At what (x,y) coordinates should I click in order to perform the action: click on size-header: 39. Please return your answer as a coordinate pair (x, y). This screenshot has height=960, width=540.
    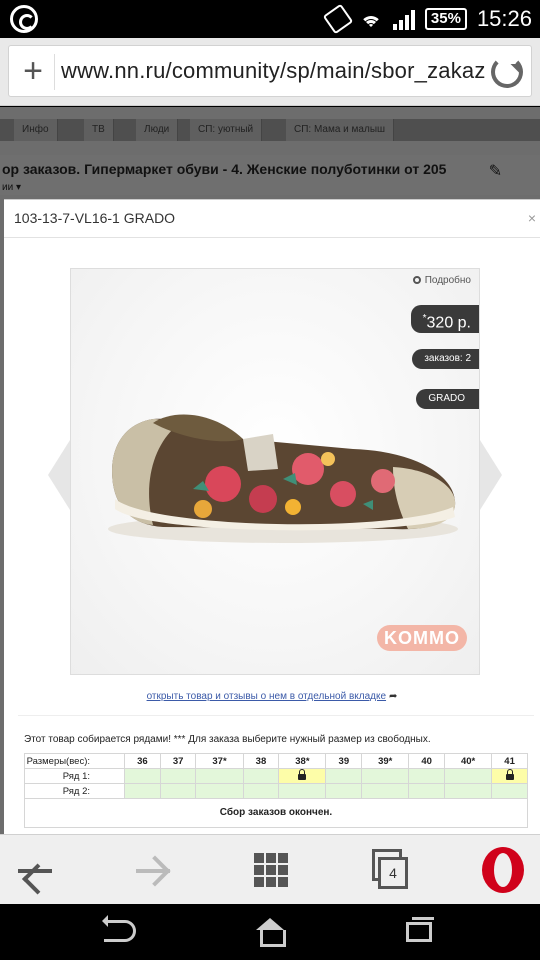
    Looking at the image, I should click on (344, 761).